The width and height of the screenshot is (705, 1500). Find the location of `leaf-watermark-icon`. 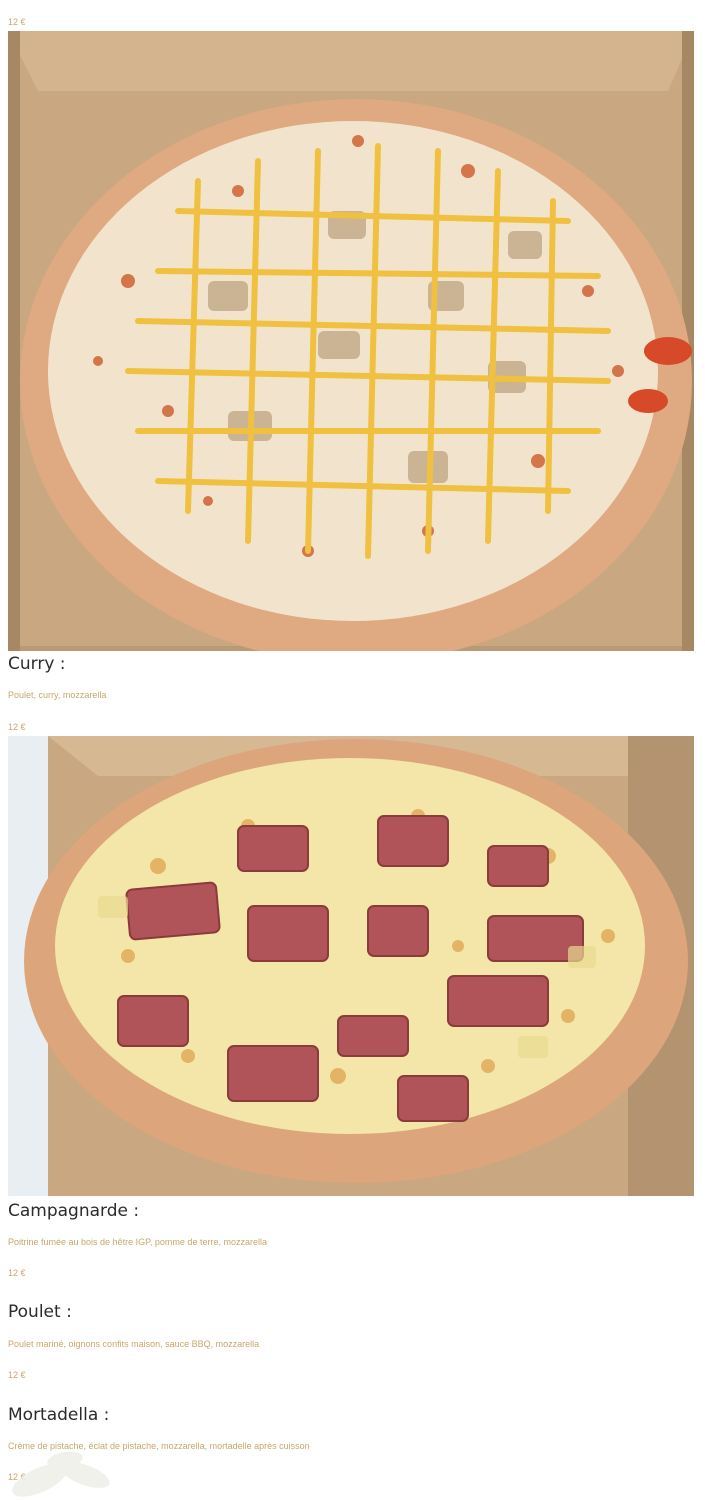

leaf-watermark-icon is located at coordinates (70, 1465).